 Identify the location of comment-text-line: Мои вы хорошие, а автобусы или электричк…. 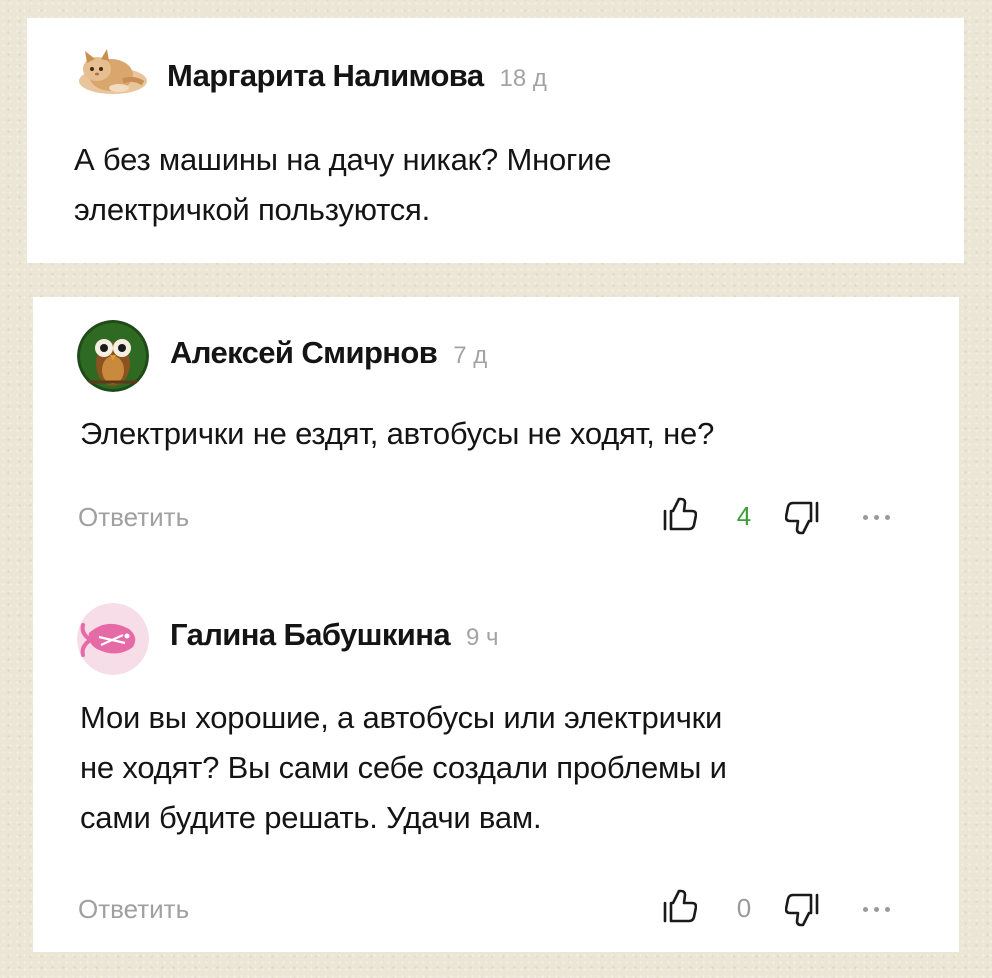
(401, 717).